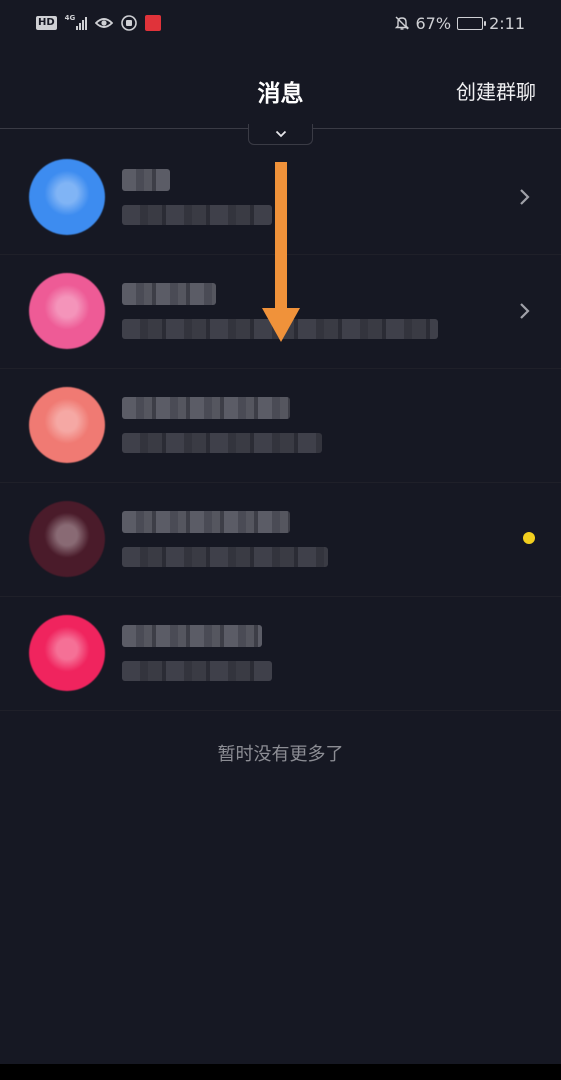 This screenshot has width=561, height=1080. Describe the element at coordinates (433, 23) in the screenshot. I see `battery-percent: 67%` at that location.